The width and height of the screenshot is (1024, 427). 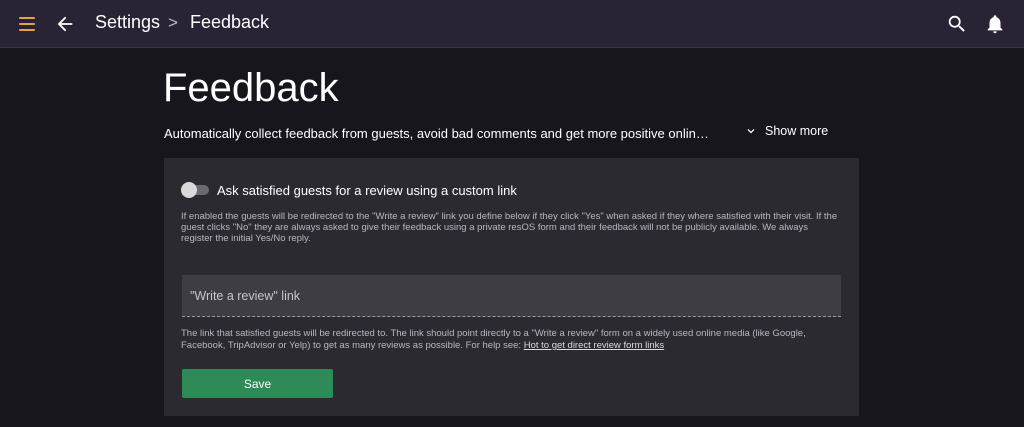 I want to click on save-button: Save, so click(x=257, y=383).